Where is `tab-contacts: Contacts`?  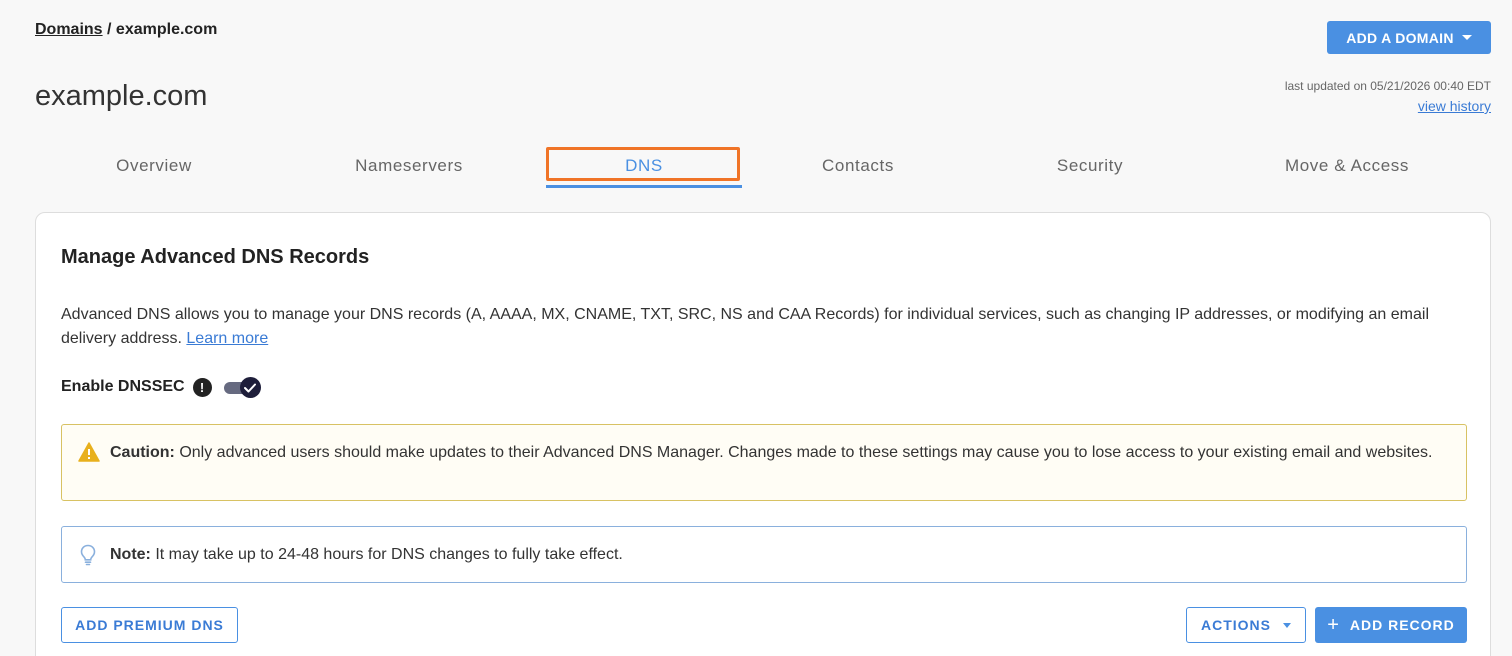 tab-contacts: Contacts is located at coordinates (858, 166).